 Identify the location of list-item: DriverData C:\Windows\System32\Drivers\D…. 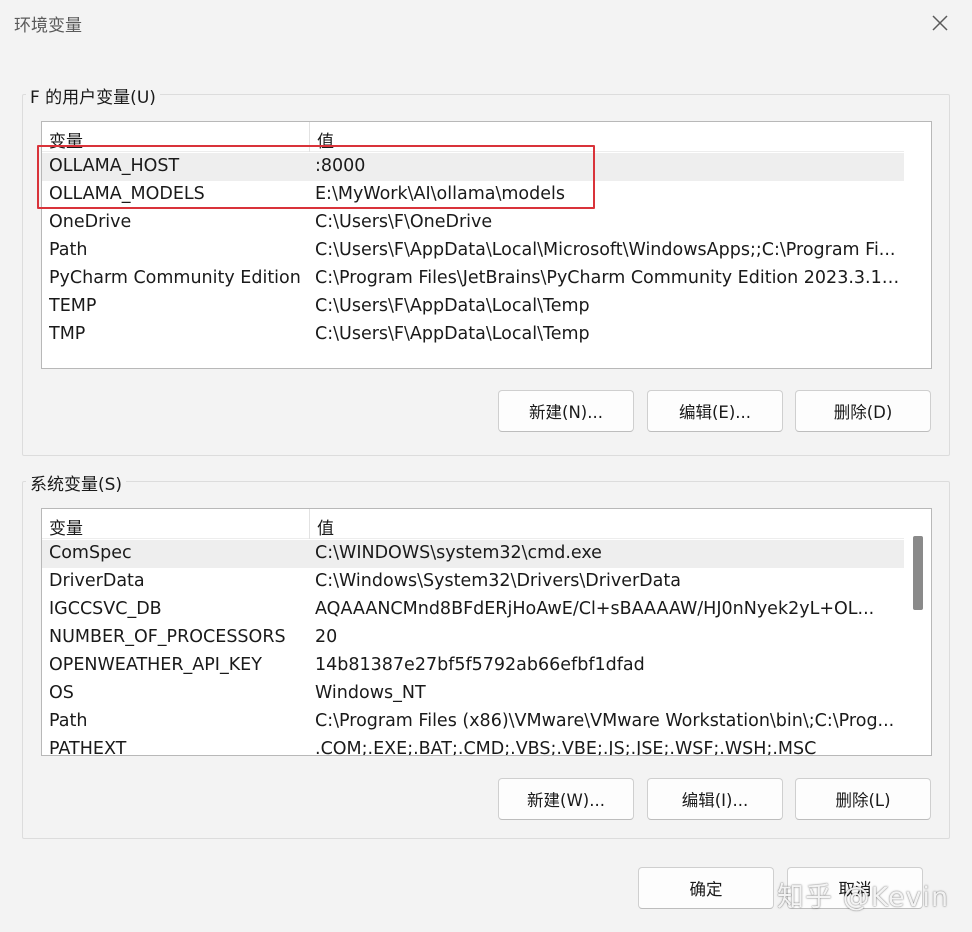
(473, 582).